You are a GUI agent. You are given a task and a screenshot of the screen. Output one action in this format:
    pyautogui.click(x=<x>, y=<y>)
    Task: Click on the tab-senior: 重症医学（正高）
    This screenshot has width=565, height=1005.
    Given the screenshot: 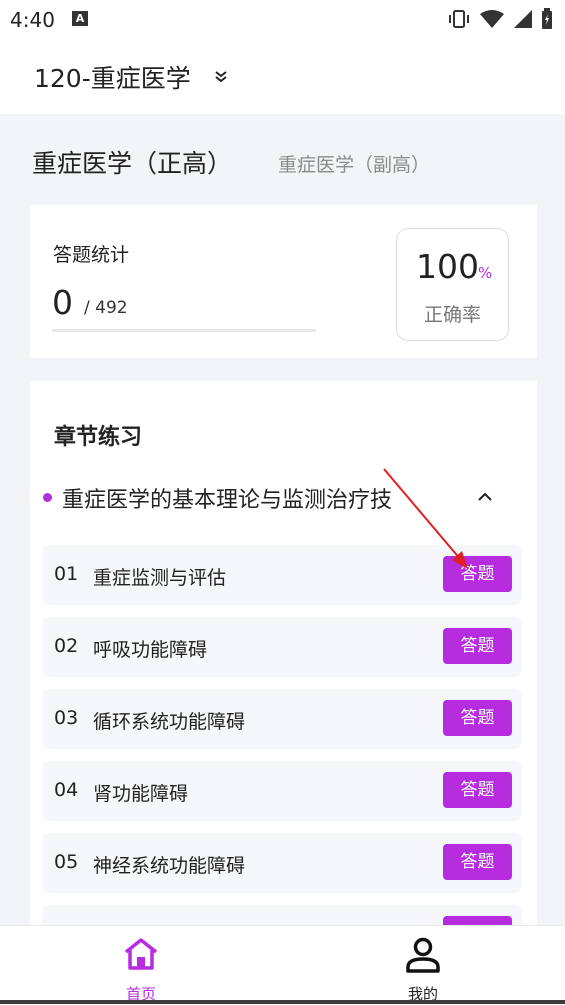 What is the action you would take?
    pyautogui.click(x=132, y=162)
    